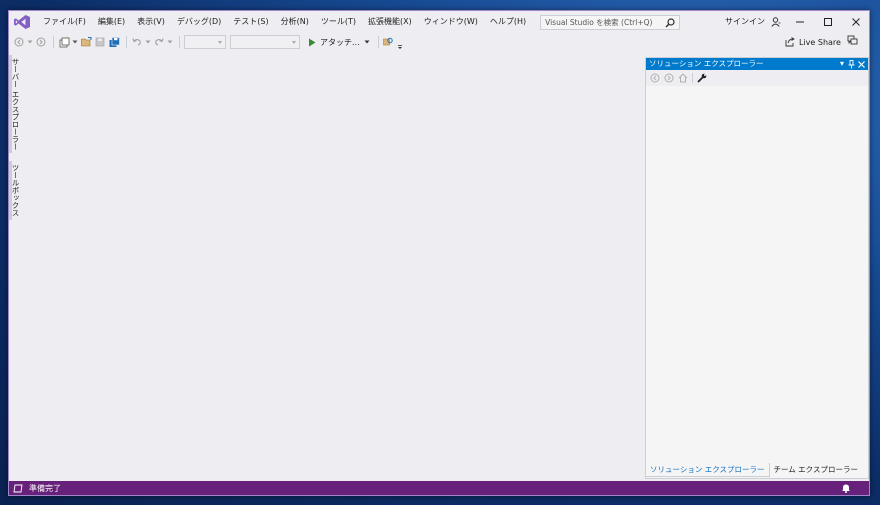 The height and width of the screenshot is (505, 880). Describe the element at coordinates (151, 22) in the screenshot. I see `menu-view: 表示(V)` at that location.